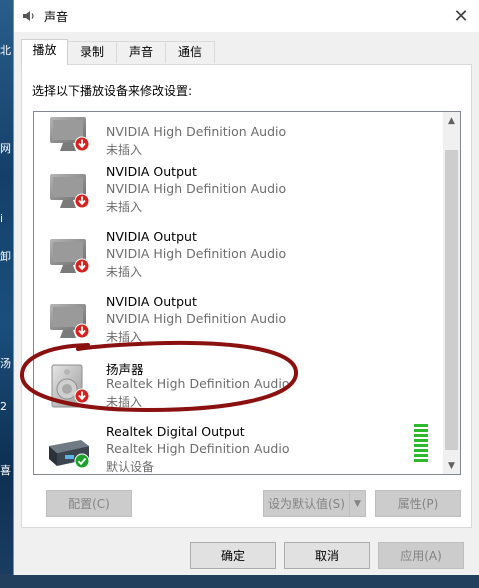  Describe the element at coordinates (5, 256) in the screenshot. I see `desktop-text-fragment: 卸` at that location.